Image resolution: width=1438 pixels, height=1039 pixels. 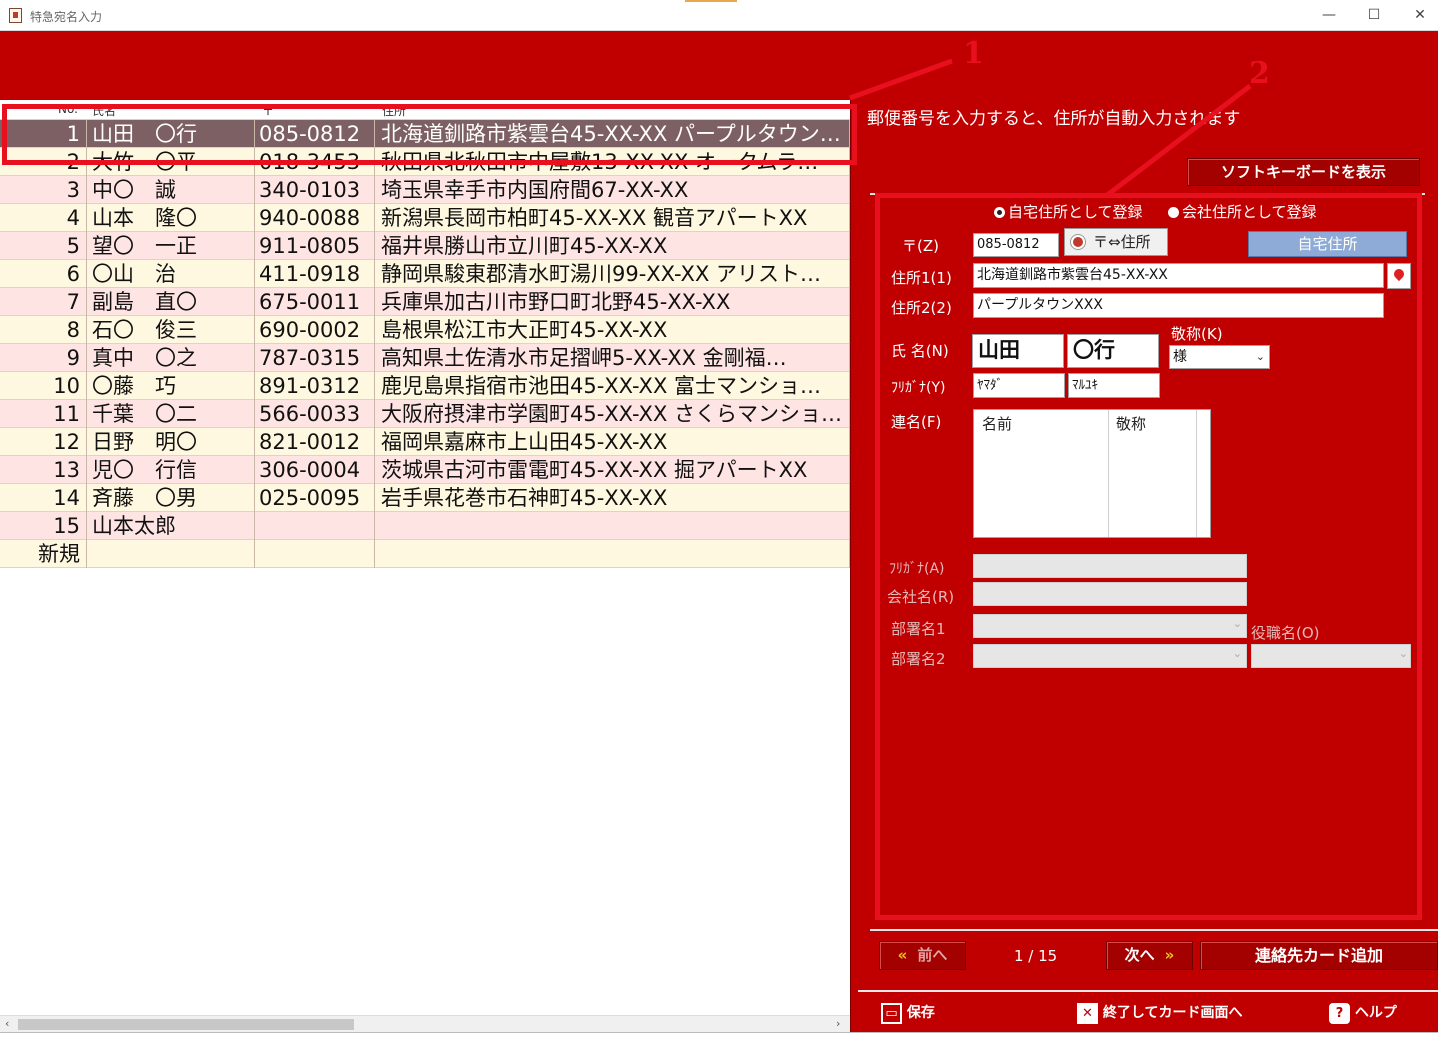 What do you see at coordinates (315, 470) in the screenshot?
I see `cell-zip: 306-0004` at bounding box center [315, 470].